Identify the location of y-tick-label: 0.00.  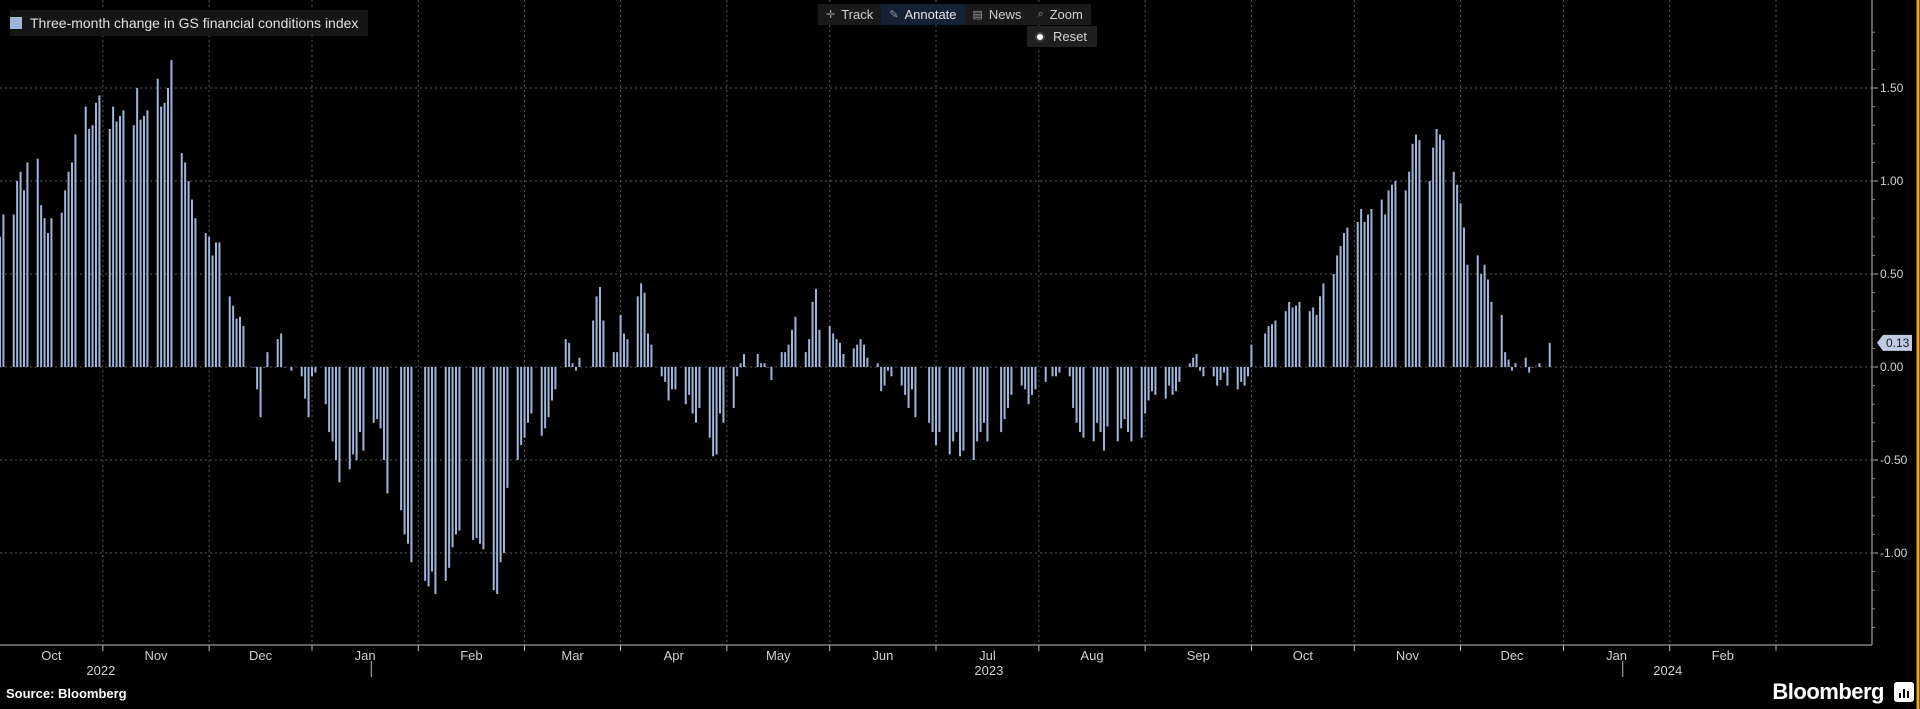
(1892, 367).